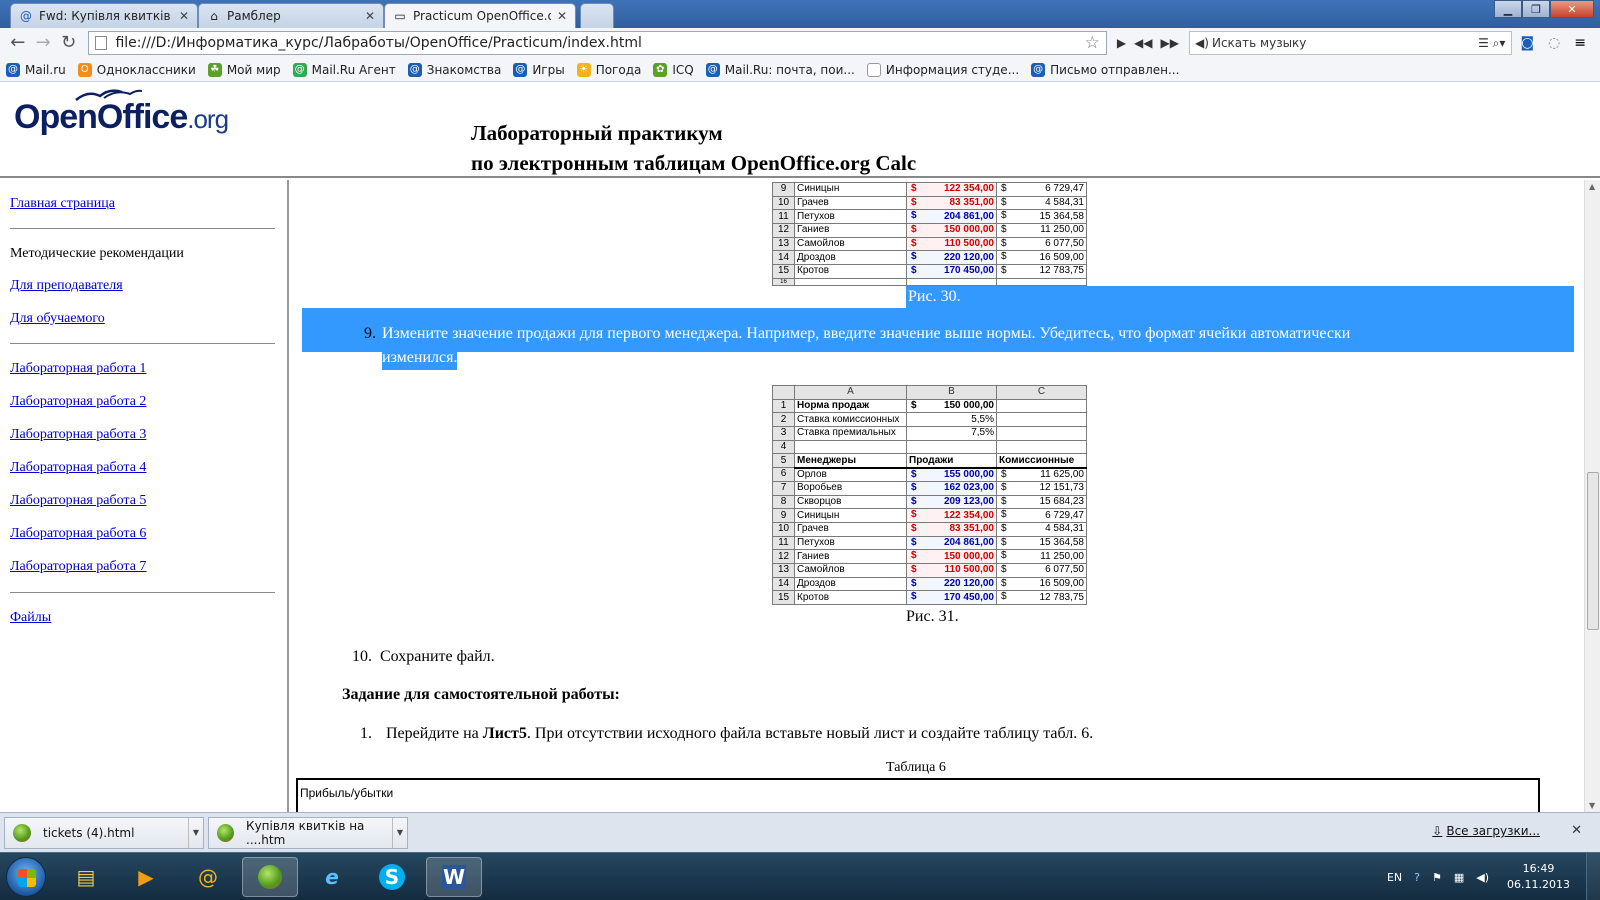 The height and width of the screenshot is (900, 1600). What do you see at coordinates (17, 43) in the screenshot?
I see `back-button: ←` at bounding box center [17, 43].